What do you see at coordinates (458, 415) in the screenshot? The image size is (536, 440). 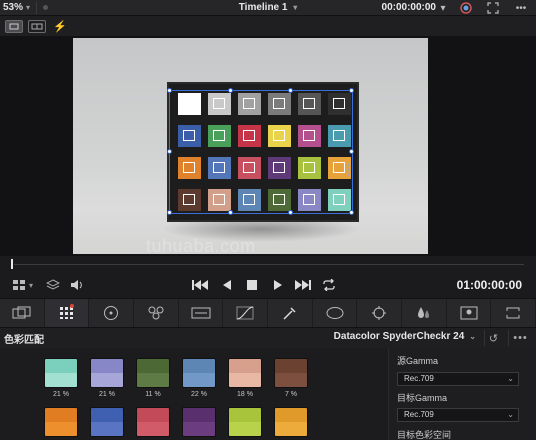 I see `target-gamma-select: Rec.709 ⌄` at bounding box center [458, 415].